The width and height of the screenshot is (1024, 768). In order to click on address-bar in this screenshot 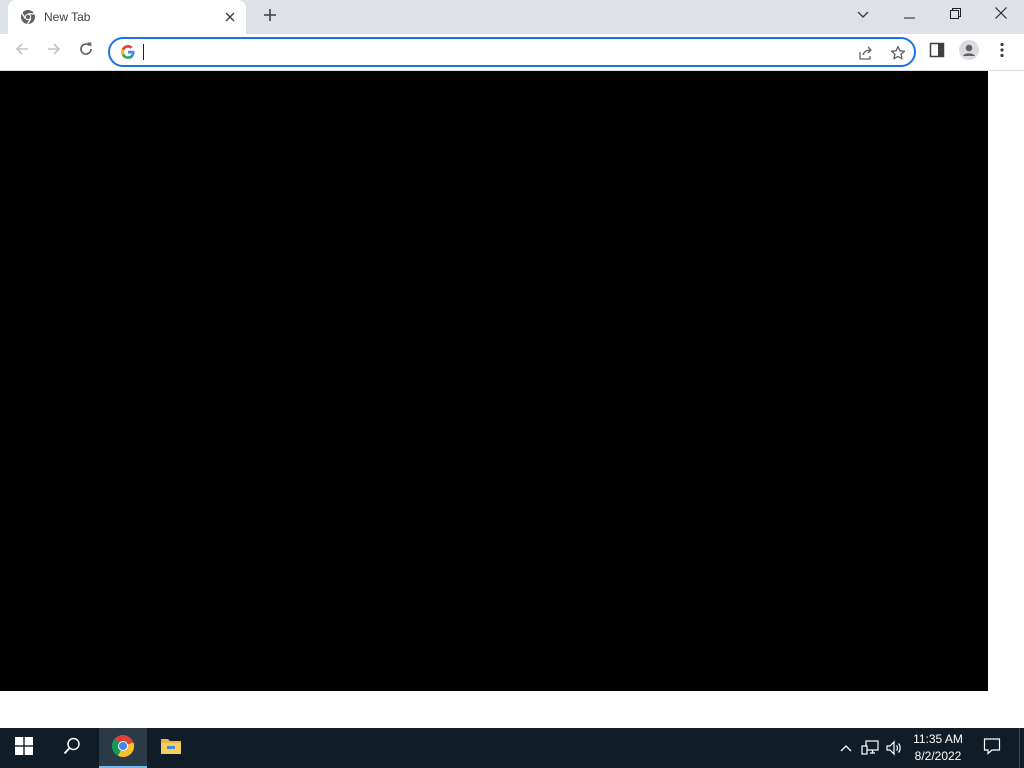, I will do `click(512, 52)`.